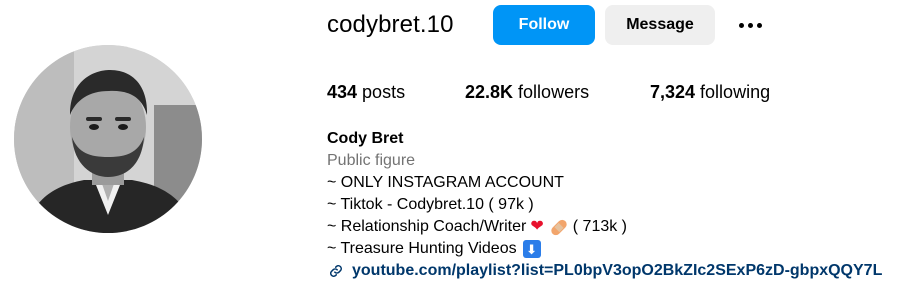  Describe the element at coordinates (544, 25) in the screenshot. I see `follow-button: Follow` at that location.